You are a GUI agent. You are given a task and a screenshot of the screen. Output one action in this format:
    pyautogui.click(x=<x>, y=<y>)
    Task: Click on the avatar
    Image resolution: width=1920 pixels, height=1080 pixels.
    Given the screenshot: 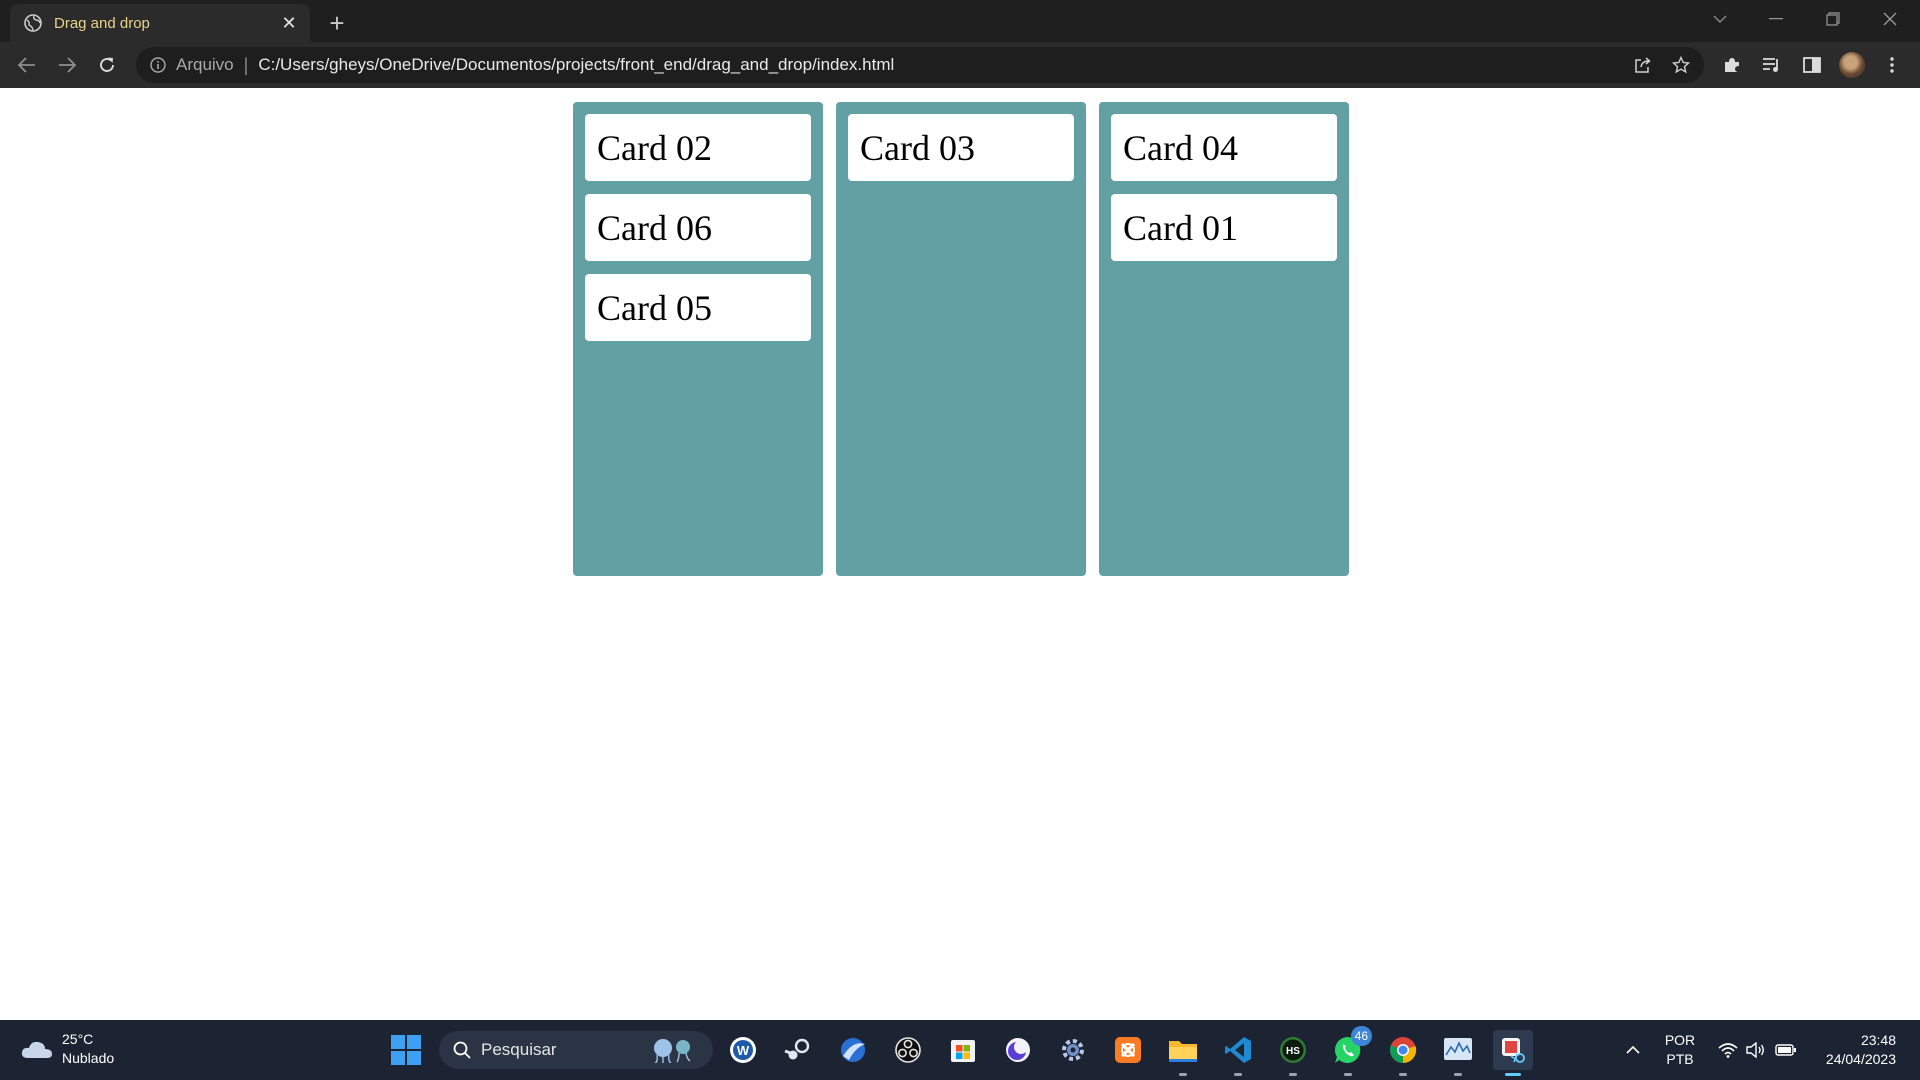 What is the action you would take?
    pyautogui.click(x=1852, y=65)
    